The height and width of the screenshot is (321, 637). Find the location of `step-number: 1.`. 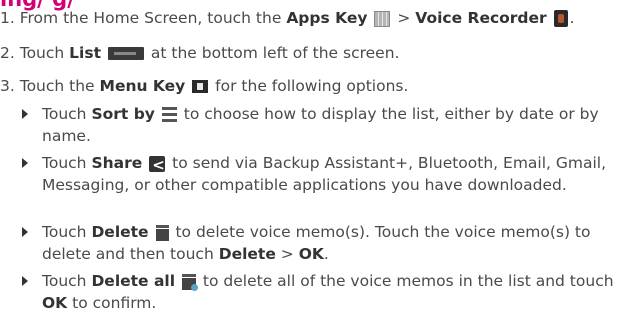

step-number: 1. is located at coordinates (7, 18).